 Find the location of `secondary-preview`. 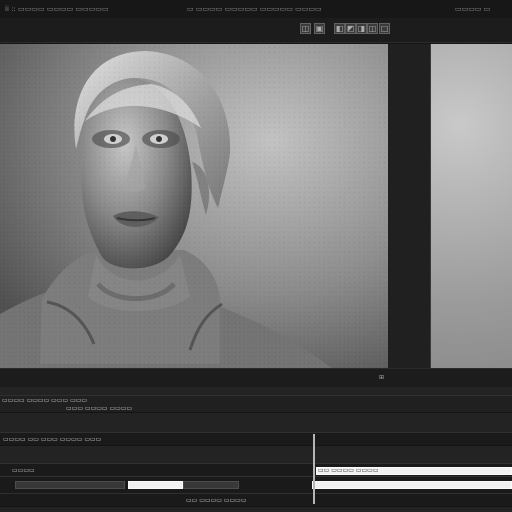

secondary-preview is located at coordinates (471, 206).